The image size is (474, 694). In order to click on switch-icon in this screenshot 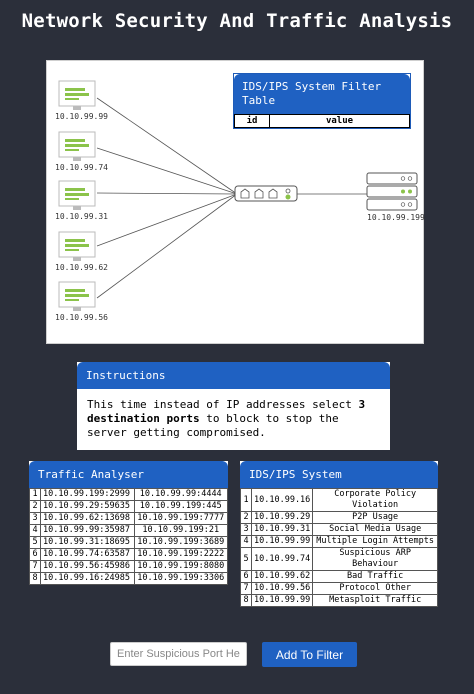, I will do `click(266, 193)`.